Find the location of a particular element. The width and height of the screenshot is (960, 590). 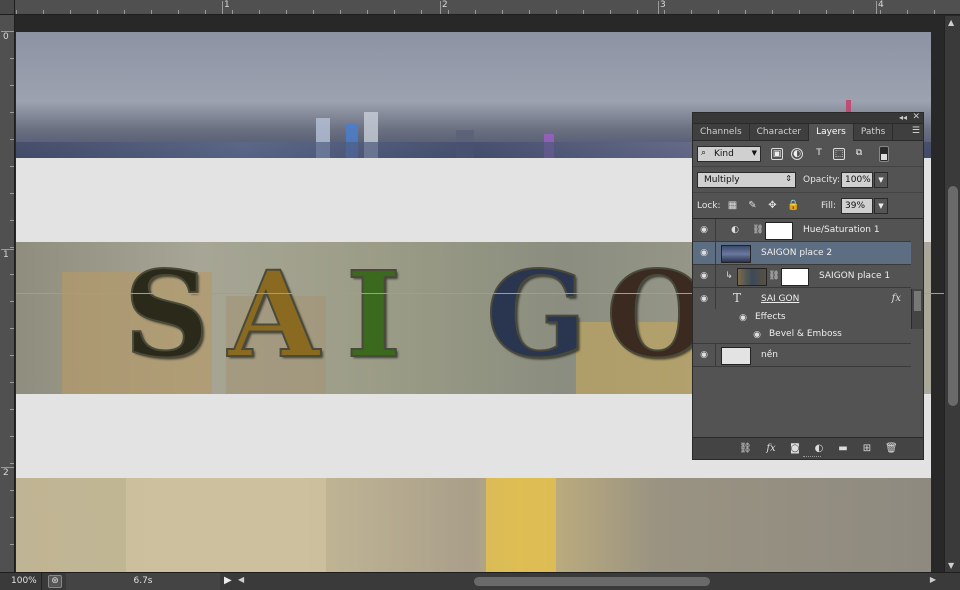

layer-row-saigon-place-2: ◉ SAIGON place 2 is located at coordinates (802, 253).